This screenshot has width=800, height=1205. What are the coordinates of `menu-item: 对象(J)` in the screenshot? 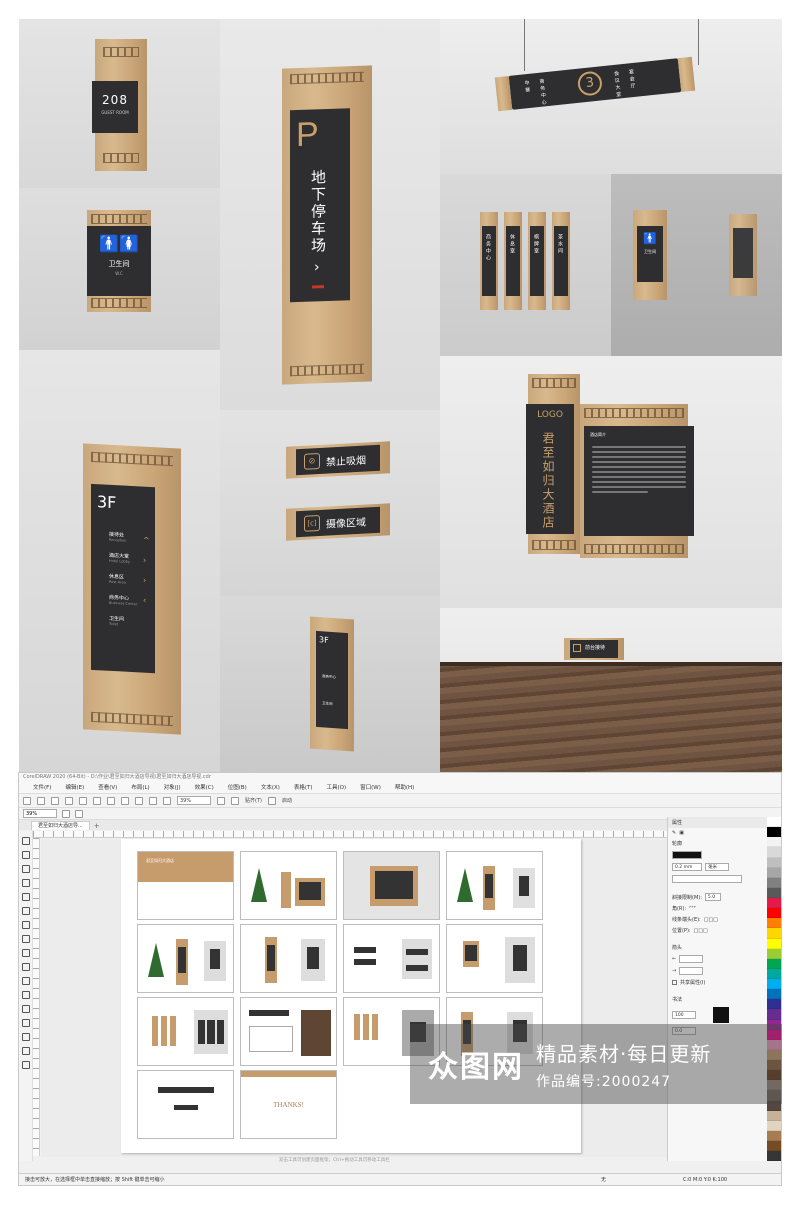 It's located at (172, 787).